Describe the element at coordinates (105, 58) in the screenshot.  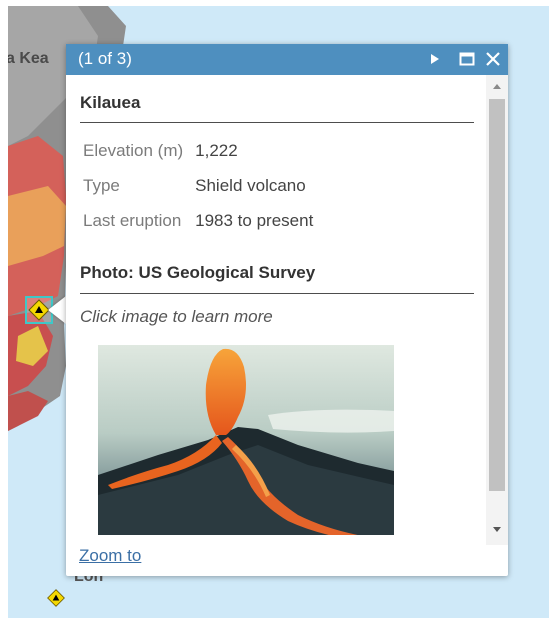
I see `popup-feature-count: (1 of 3)` at that location.